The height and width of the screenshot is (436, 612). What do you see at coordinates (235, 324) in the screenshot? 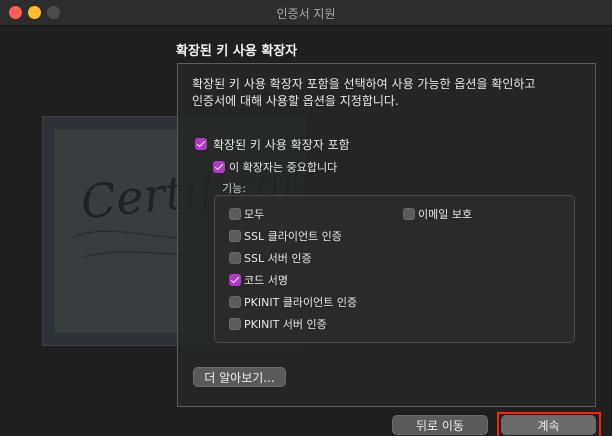
I see `feature-pkinit-server-checkbox` at bounding box center [235, 324].